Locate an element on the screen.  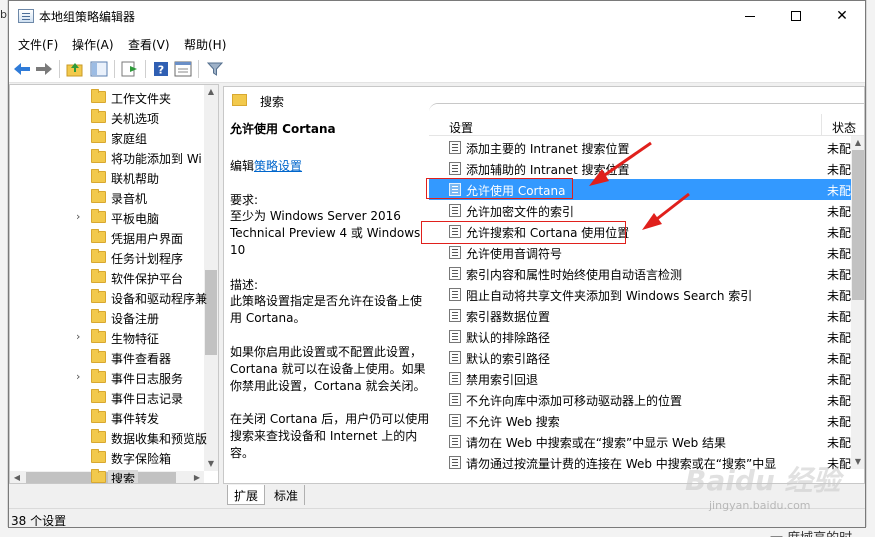
background-left-text: b is located at coordinates (3, 14).